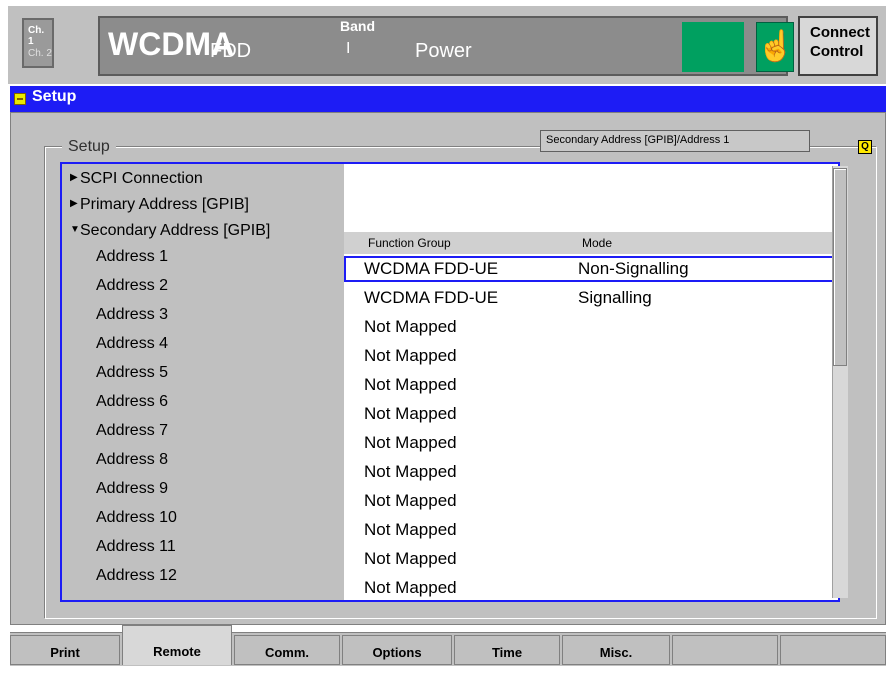  Describe the element at coordinates (177, 645) in the screenshot. I see `tab-remote: Remote` at that location.